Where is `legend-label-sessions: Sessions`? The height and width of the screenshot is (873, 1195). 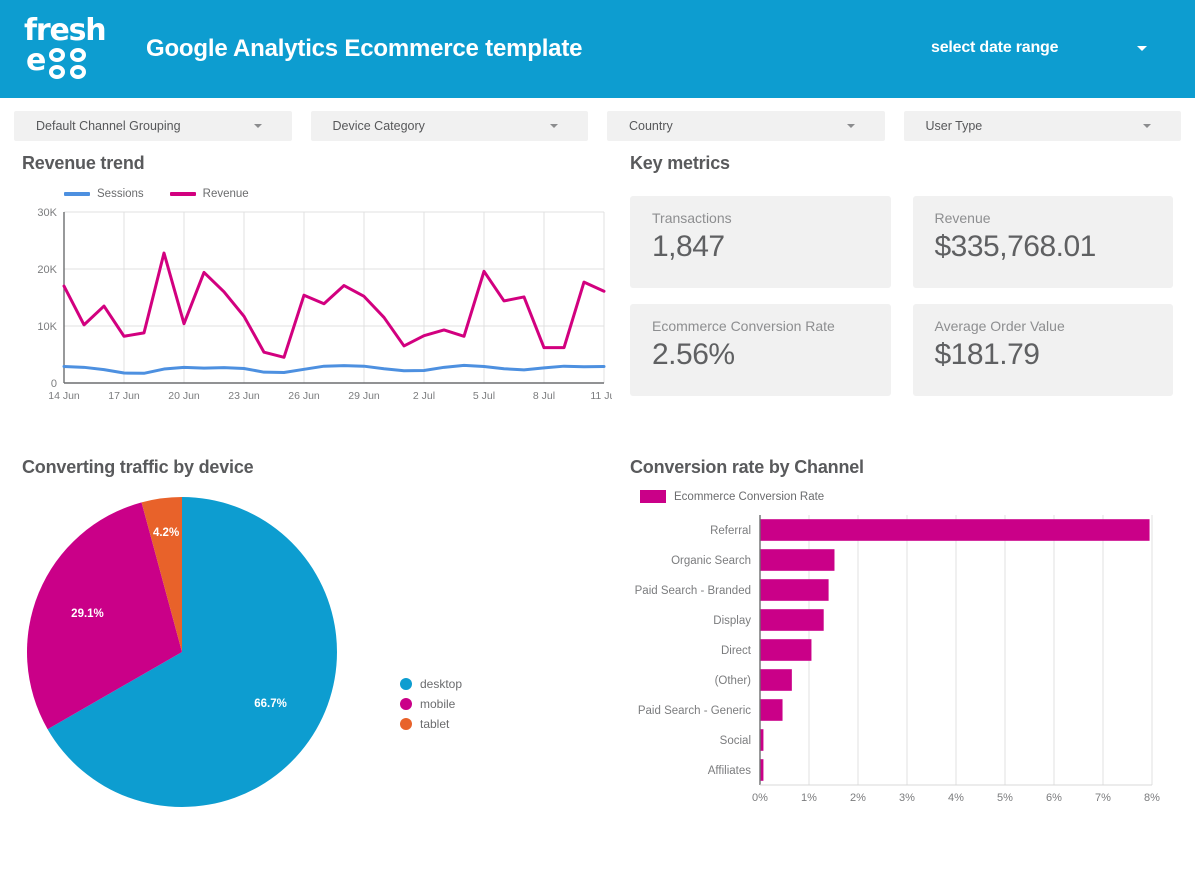
legend-label-sessions: Sessions is located at coordinates (120, 194).